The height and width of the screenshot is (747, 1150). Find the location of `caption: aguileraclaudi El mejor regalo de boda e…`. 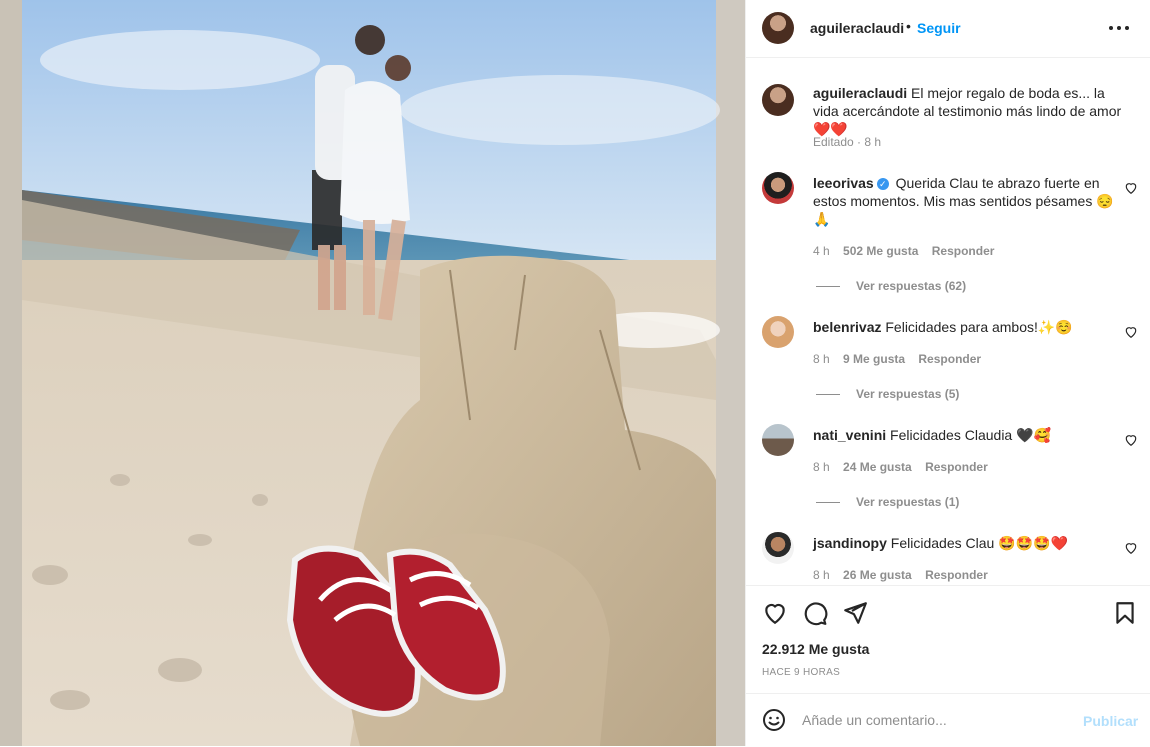

caption: aguileraclaudi El mejor regalo de boda e… is located at coordinates (973, 111).